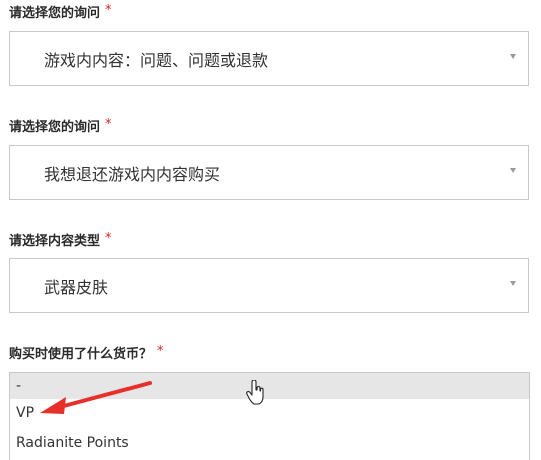 This screenshot has height=460, width=541. I want to click on red-arrow-annotation, so click(96, 397).